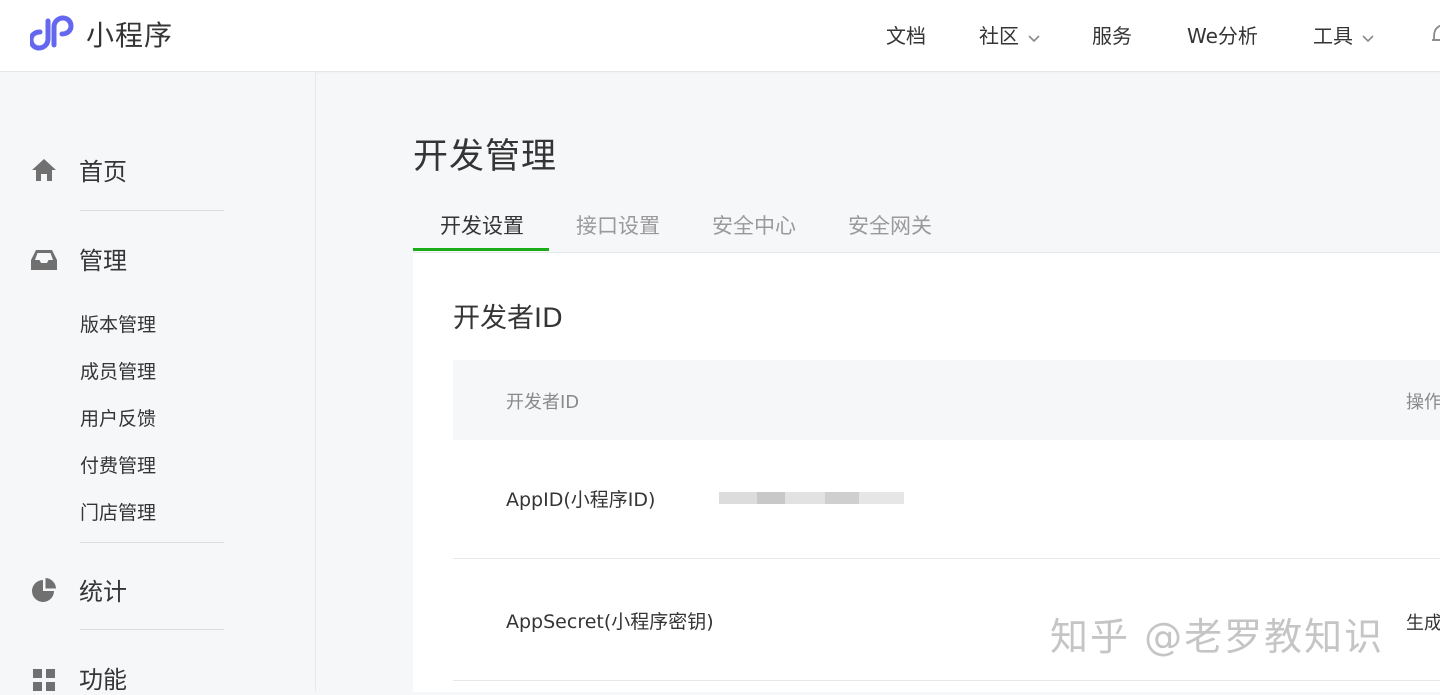 This screenshot has width=1440, height=695. Describe the element at coordinates (130, 258) in the screenshot. I see `sidebar-item-manage: 管理` at that location.